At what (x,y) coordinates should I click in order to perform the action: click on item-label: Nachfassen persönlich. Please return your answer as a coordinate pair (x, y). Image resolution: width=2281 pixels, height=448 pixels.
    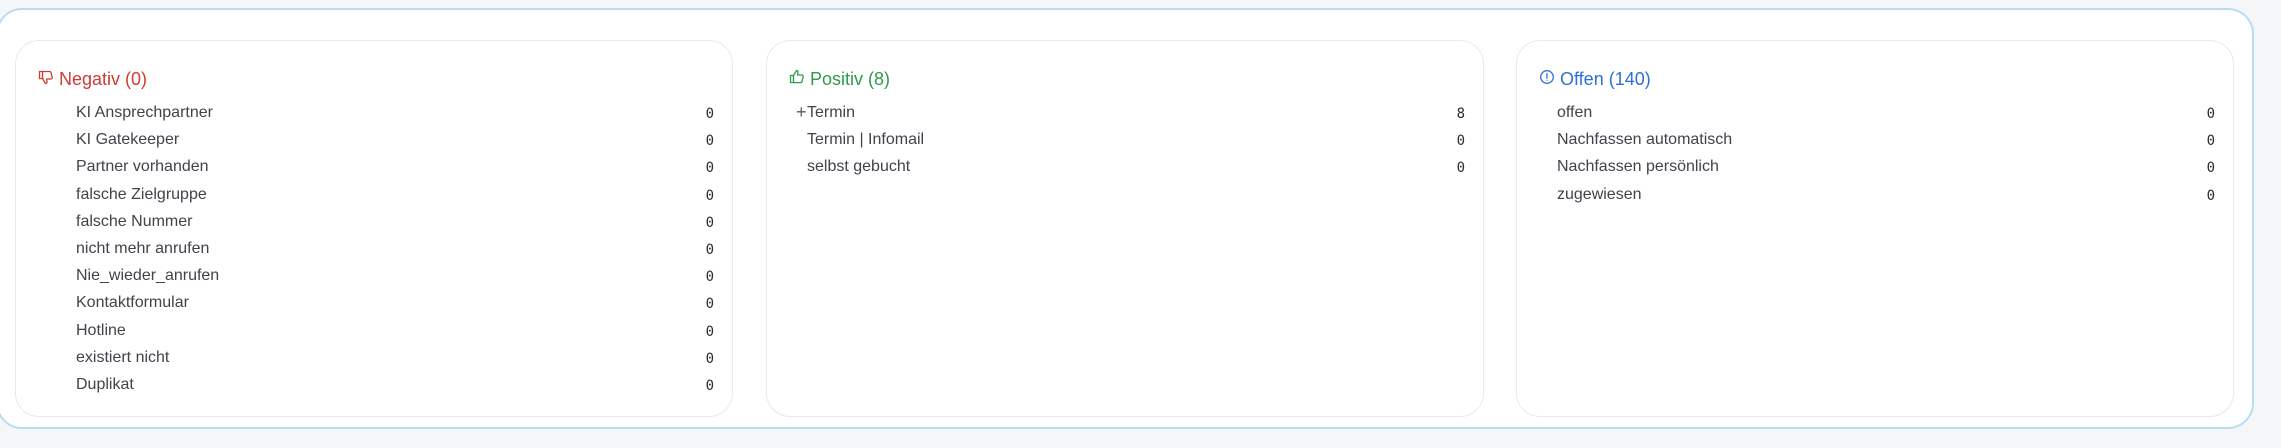
    Looking at the image, I should click on (1638, 167).